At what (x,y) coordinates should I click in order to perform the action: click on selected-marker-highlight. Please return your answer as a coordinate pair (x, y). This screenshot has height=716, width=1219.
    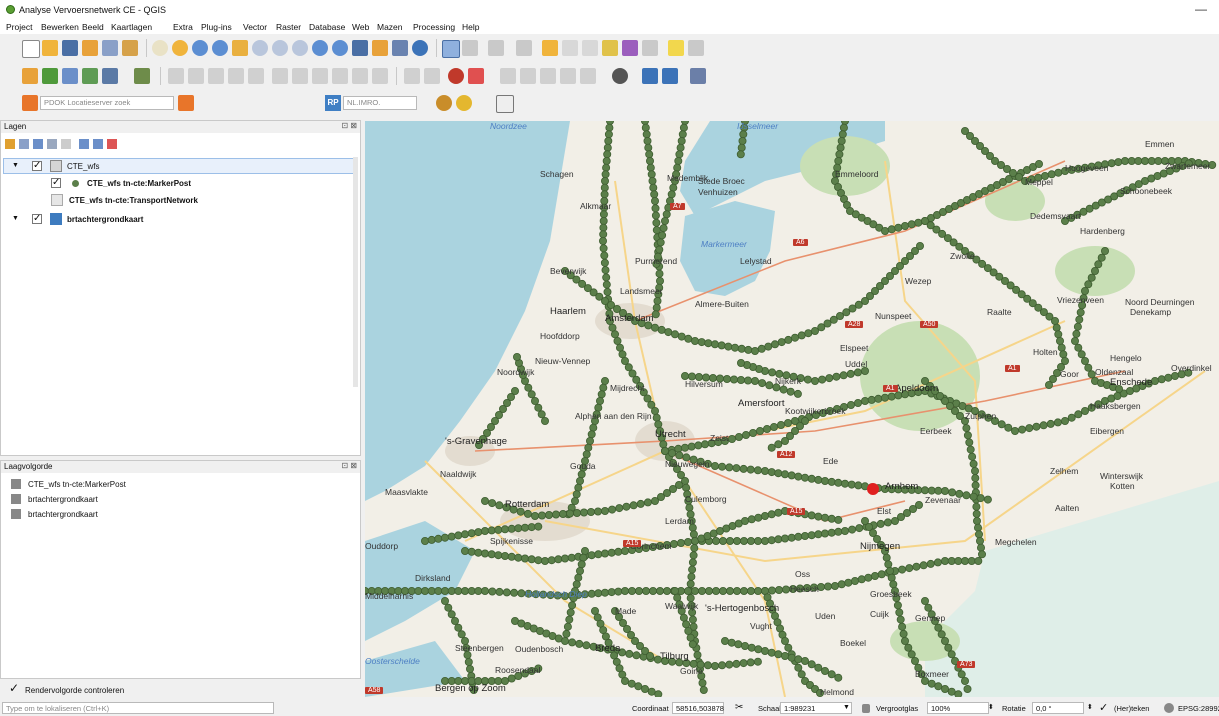
    Looking at the image, I should click on (873, 489).